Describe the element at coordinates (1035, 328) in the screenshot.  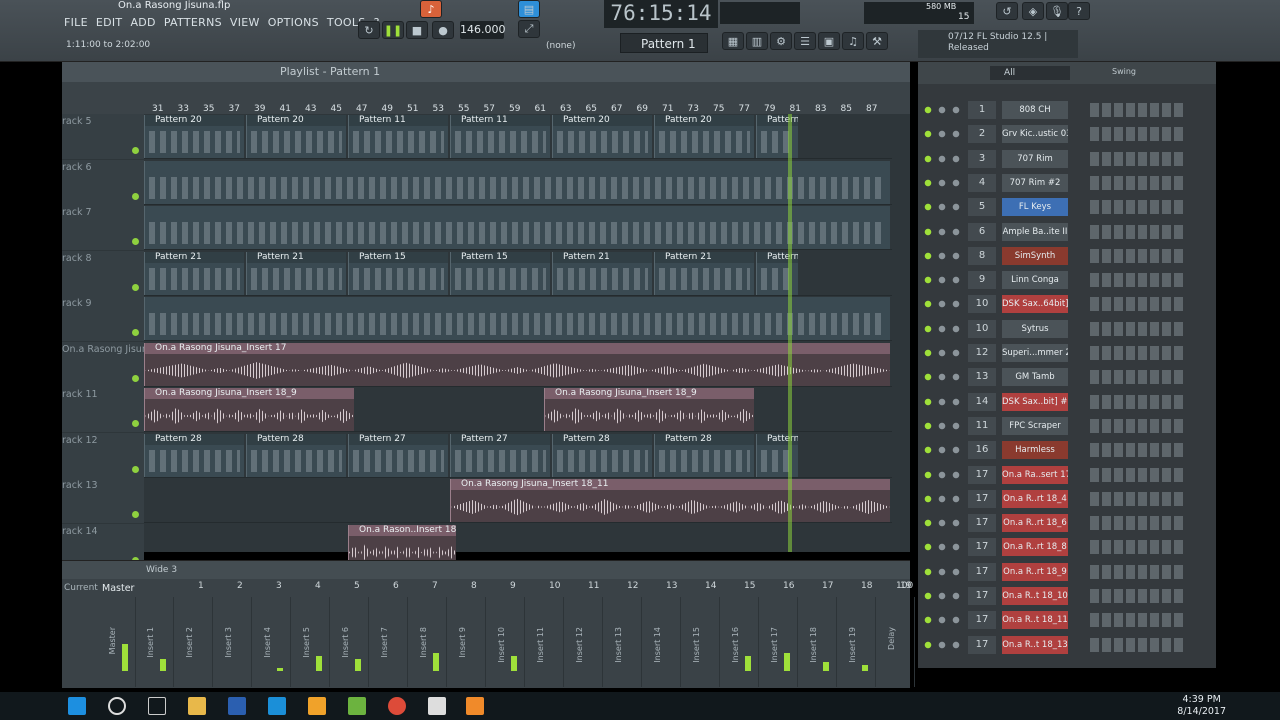
I see `channel-name-button: Sytrus` at that location.